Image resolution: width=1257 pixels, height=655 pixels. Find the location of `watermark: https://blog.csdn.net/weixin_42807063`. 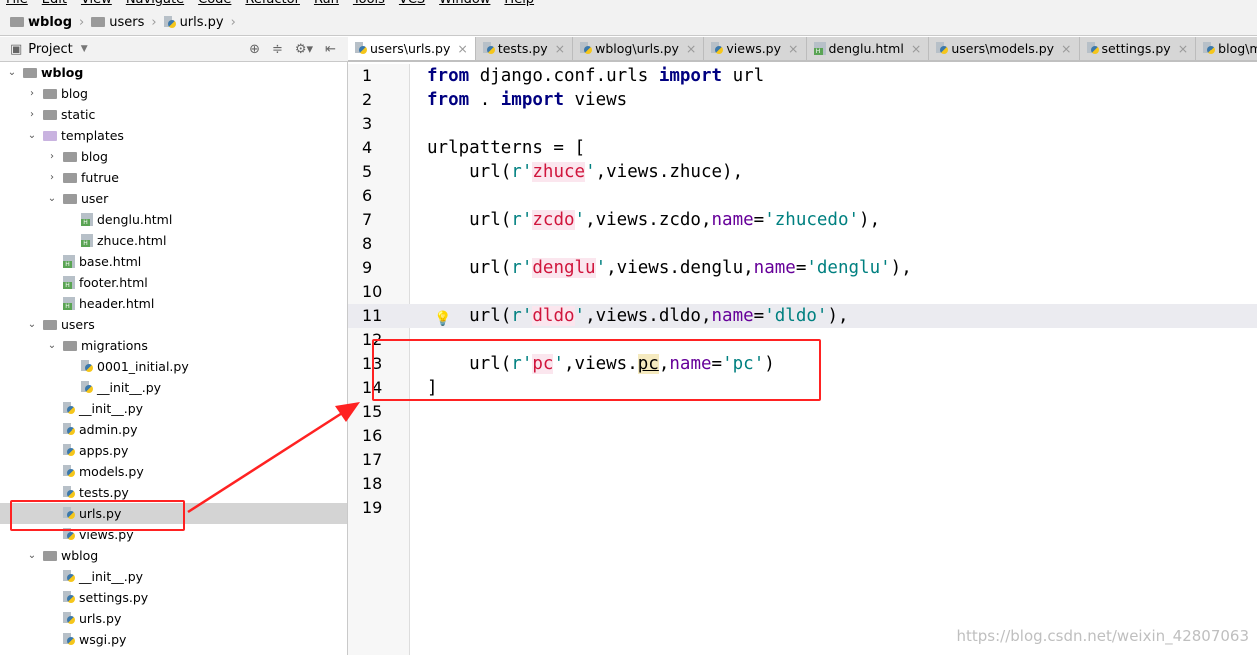

watermark: https://blog.csdn.net/weixin_42807063 is located at coordinates (1102, 636).